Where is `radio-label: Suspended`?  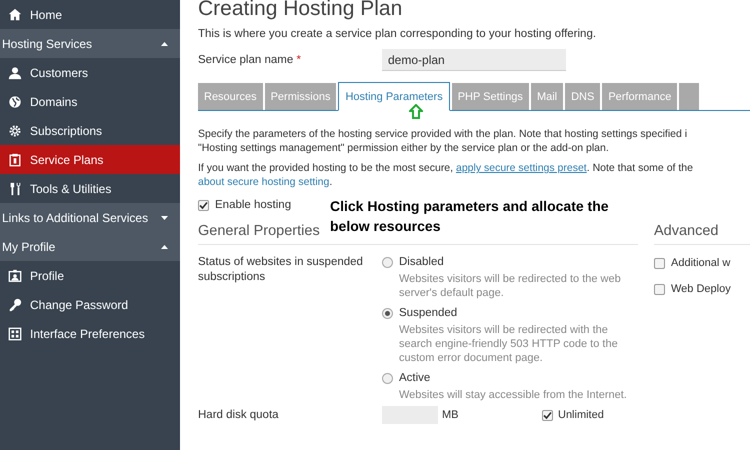 radio-label: Suspended is located at coordinates (428, 314).